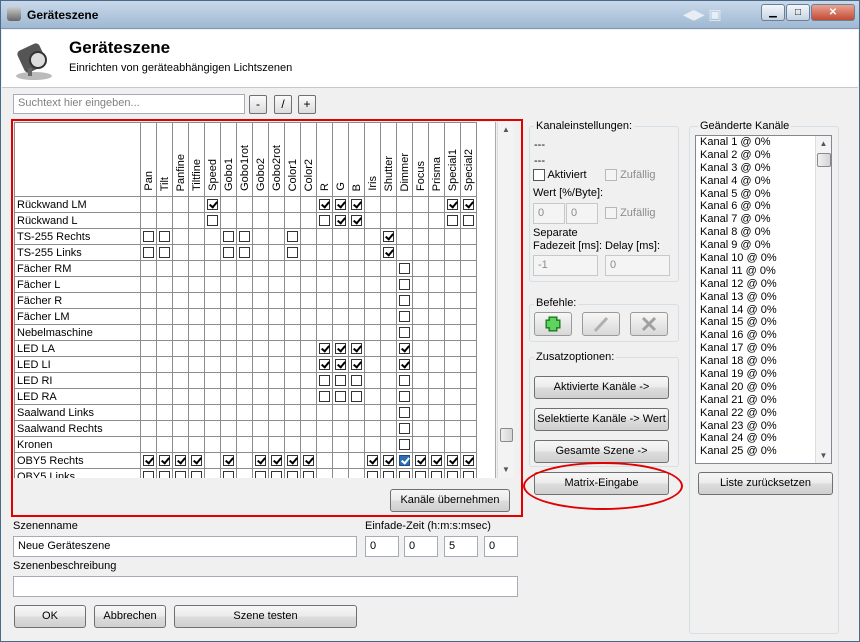 This screenshot has height=642, width=860. I want to click on maximize-button: □, so click(798, 12).